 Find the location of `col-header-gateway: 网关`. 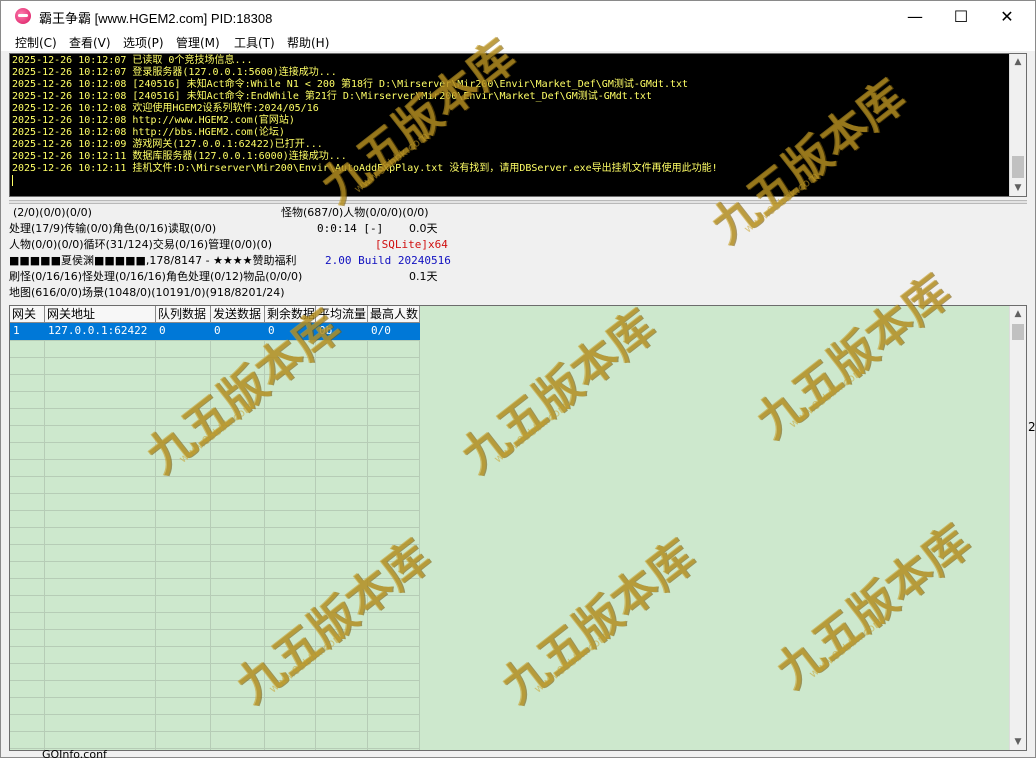

col-header-gateway: 网关 is located at coordinates (27, 314).